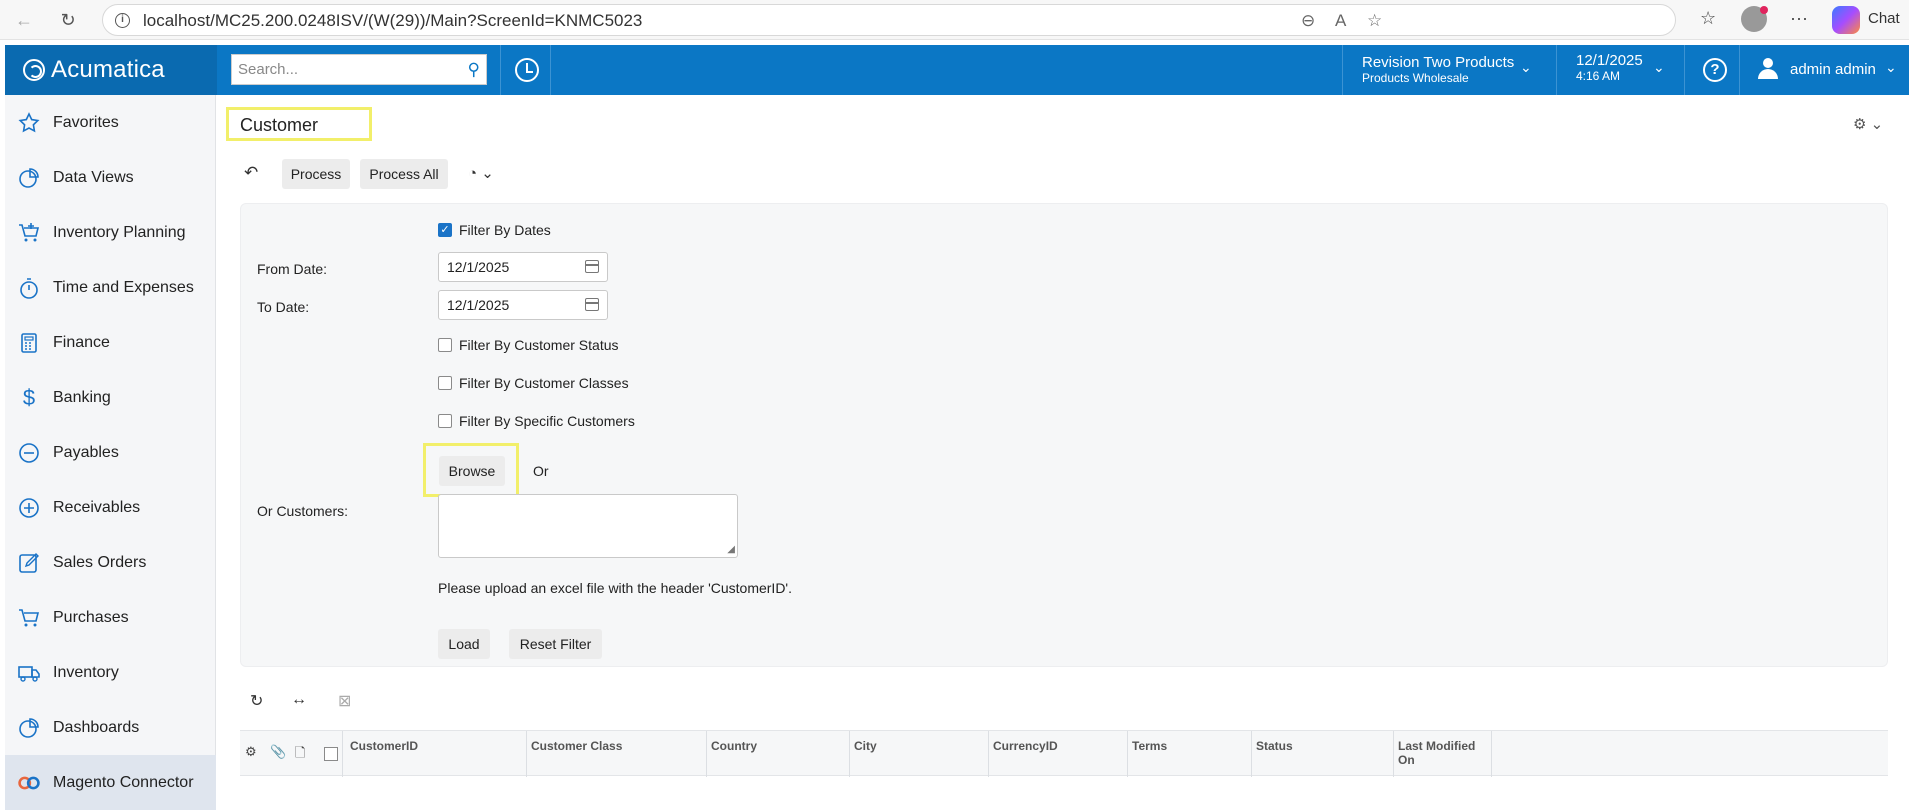 The width and height of the screenshot is (1909, 810). Describe the element at coordinates (523, 267) in the screenshot. I see `from-date-field: 12/1/2025` at that location.